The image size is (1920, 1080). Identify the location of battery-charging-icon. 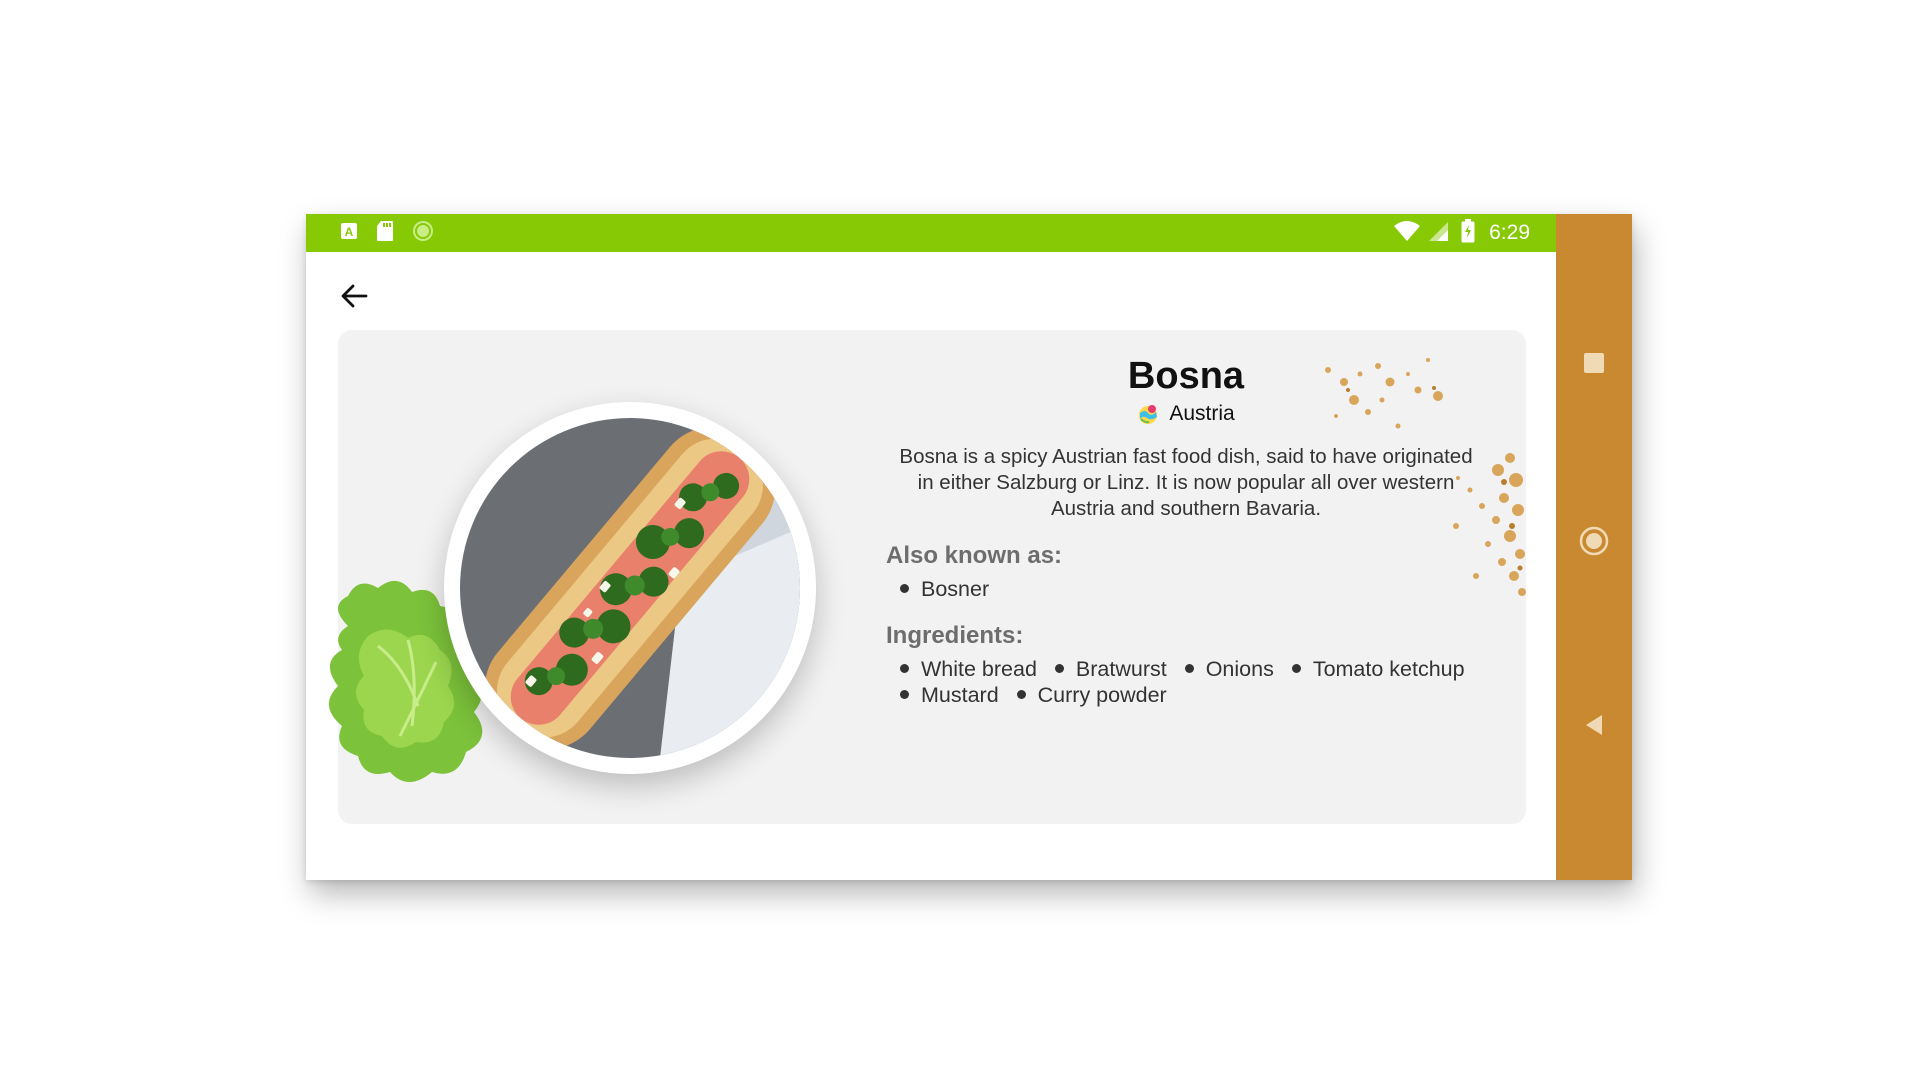
(1468, 233).